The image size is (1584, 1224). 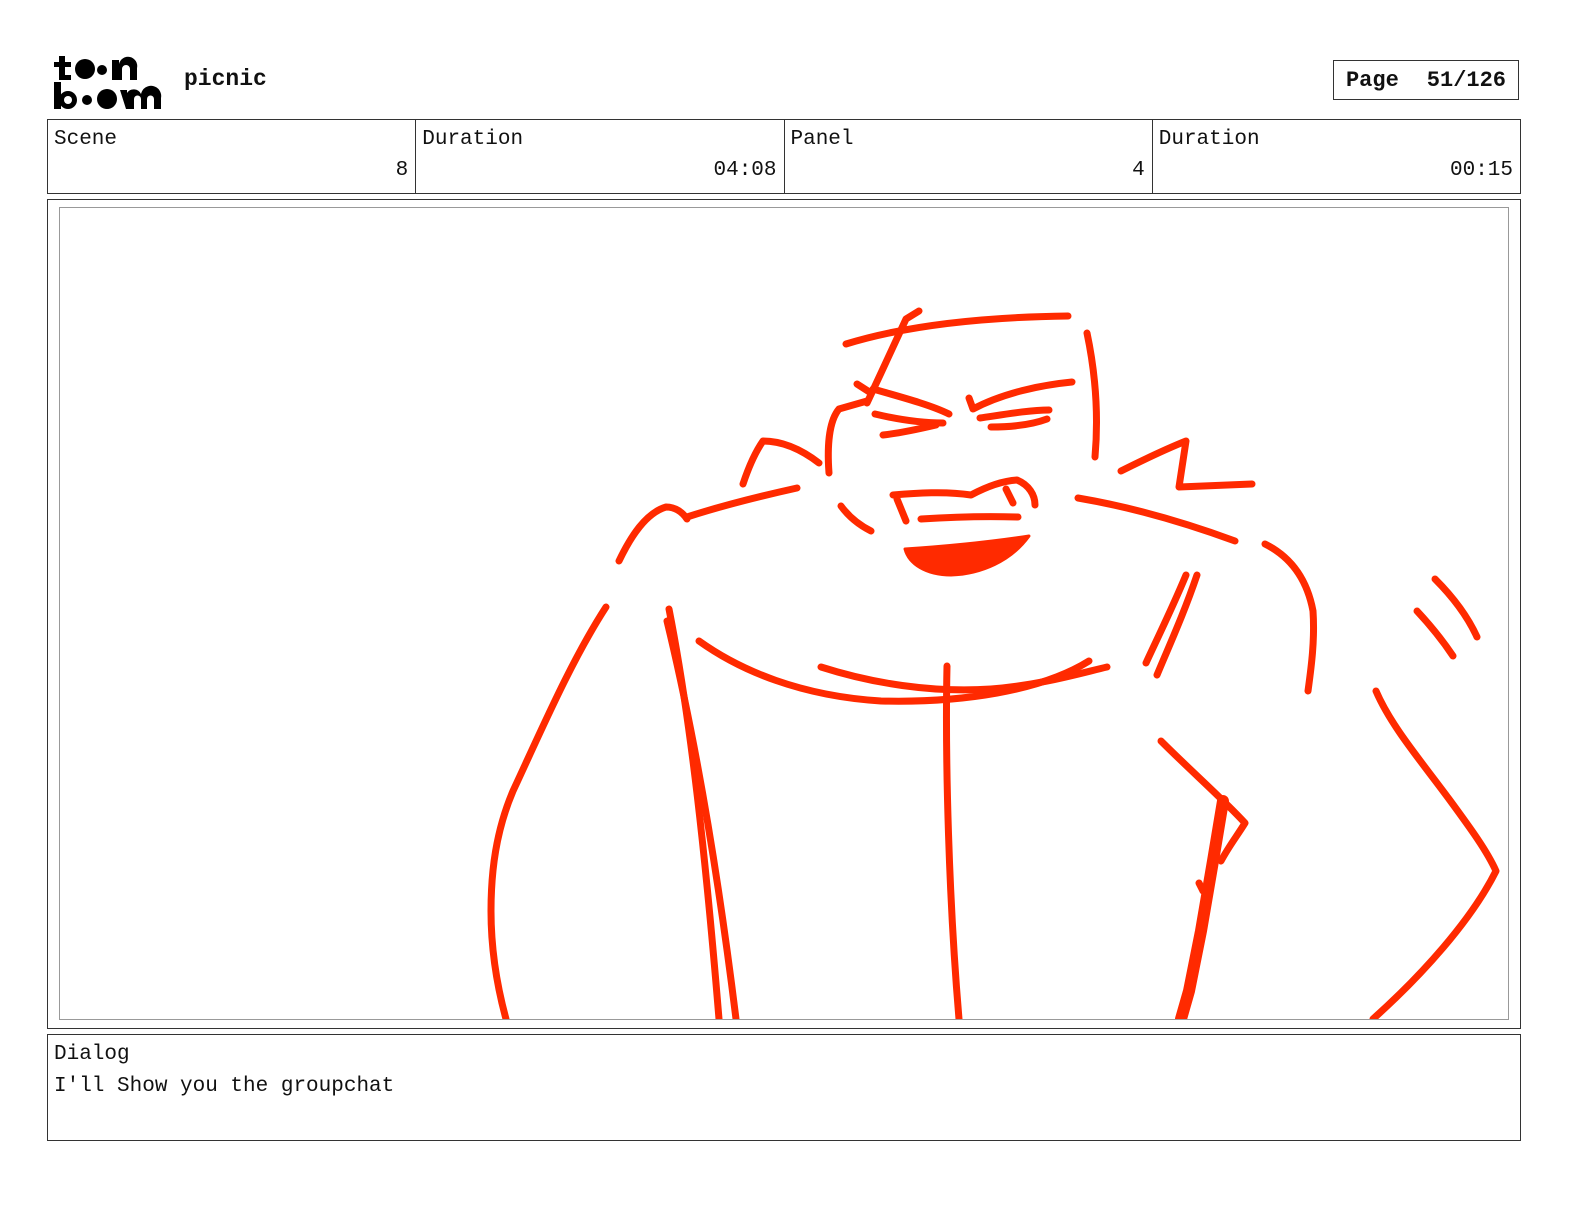 What do you see at coordinates (1466, 80) in the screenshot?
I see `page-number: 51/126` at bounding box center [1466, 80].